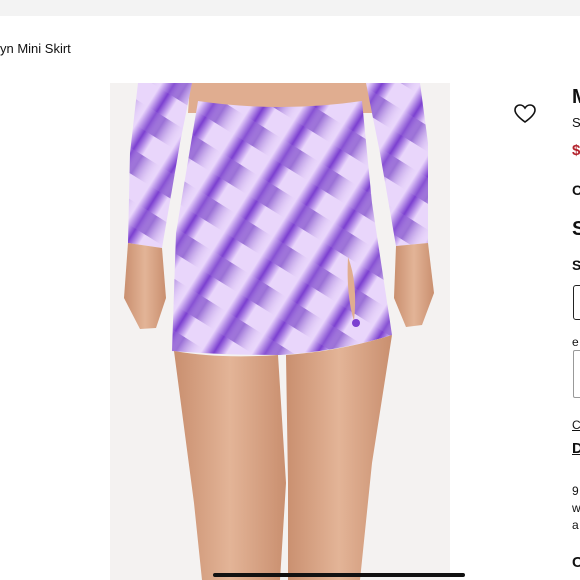 Image resolution: width=580 pixels, height=580 pixels. I want to click on description-tab: D, so click(576, 448).